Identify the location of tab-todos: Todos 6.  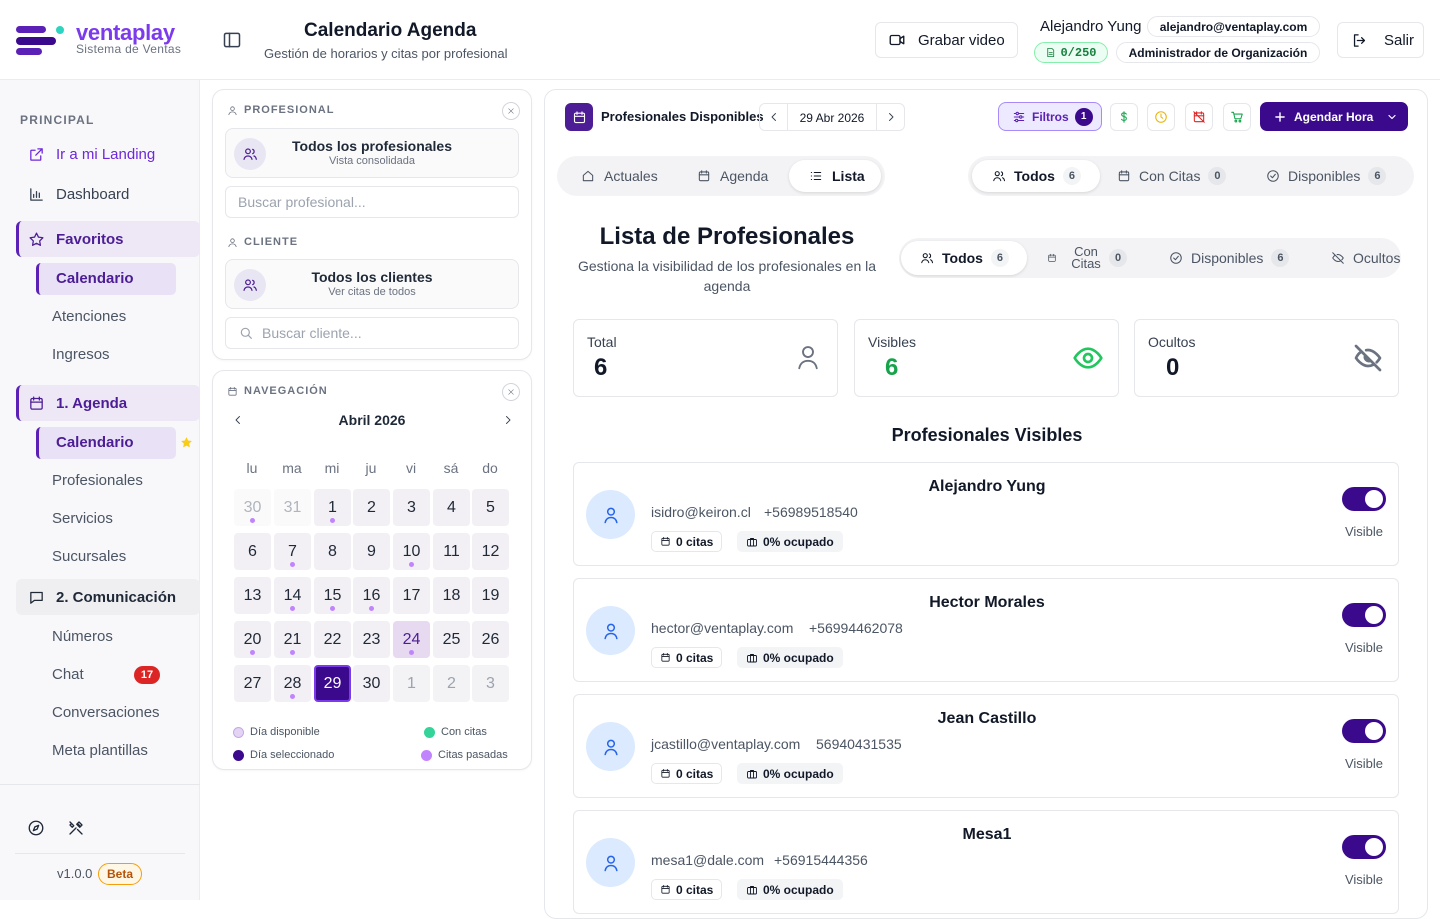
(1036, 176).